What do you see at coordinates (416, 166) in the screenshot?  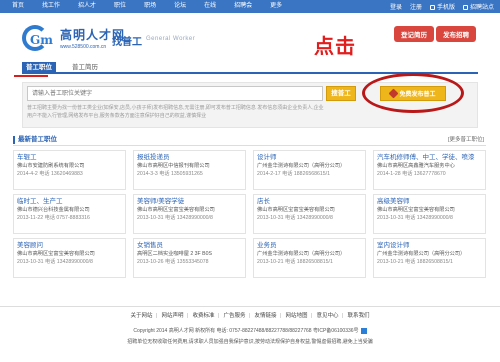 I see `job-company: 佛山市高明区高鑫雅汽车服务中心` at bounding box center [416, 166].